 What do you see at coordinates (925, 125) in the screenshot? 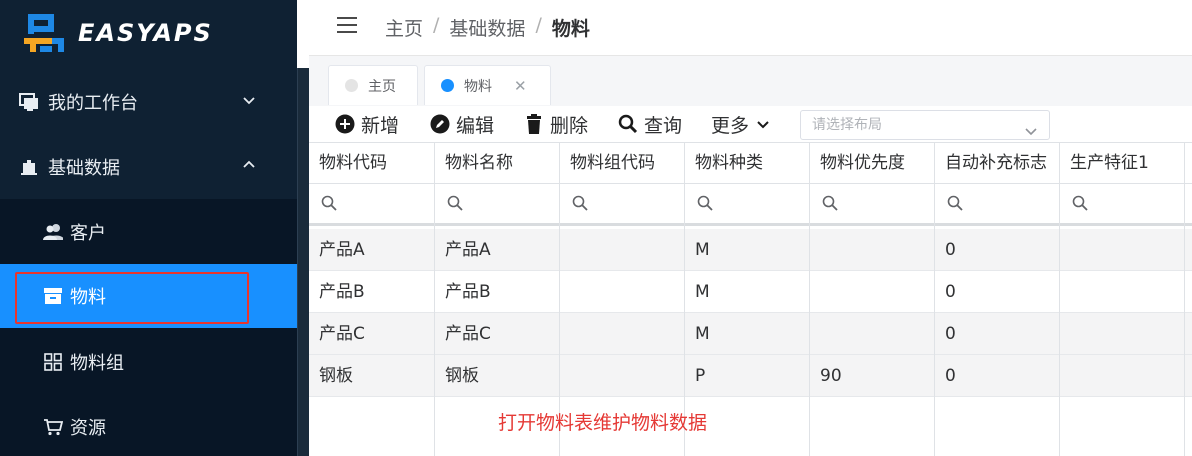
I see `layout-select: 请选择布局` at bounding box center [925, 125].